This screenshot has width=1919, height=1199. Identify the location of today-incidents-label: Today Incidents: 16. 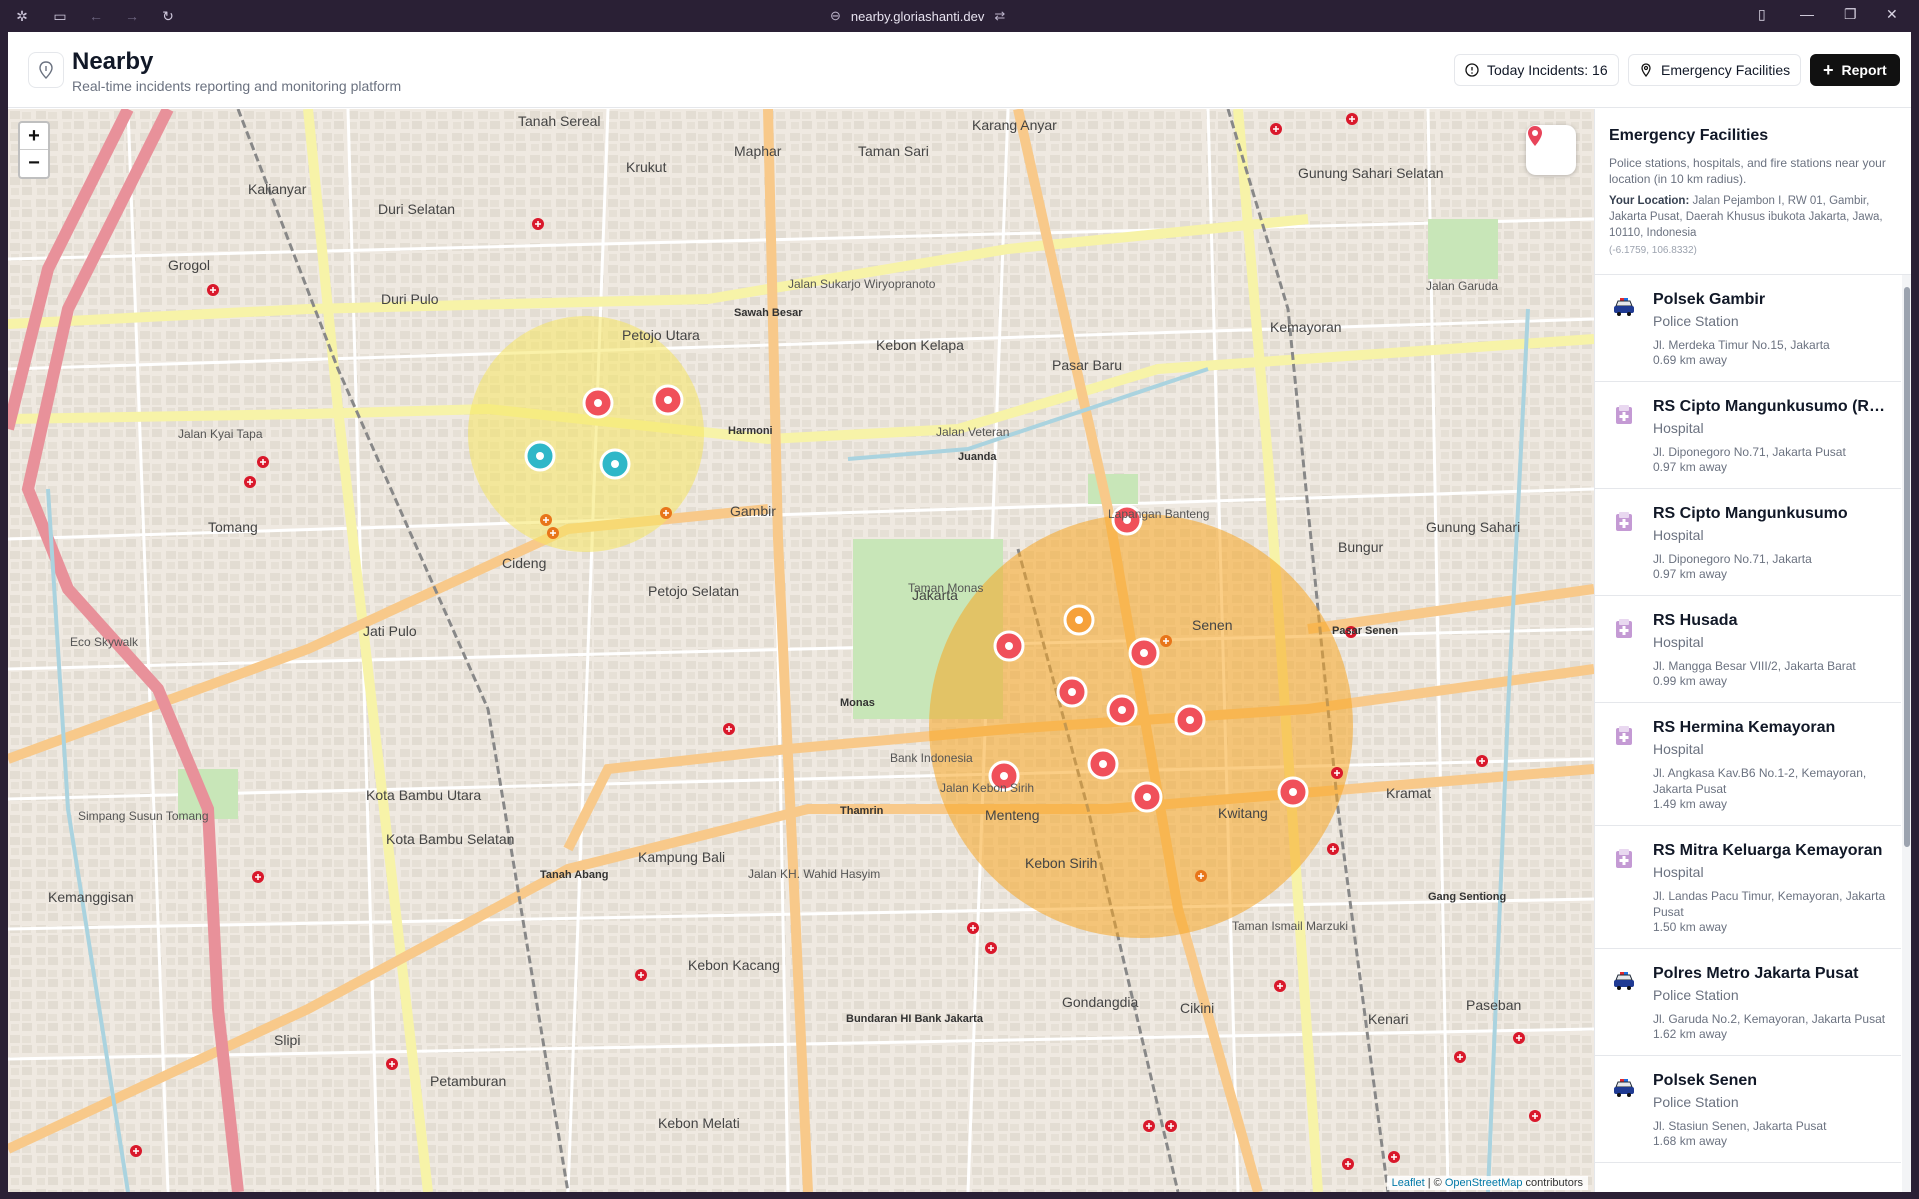
(1547, 70).